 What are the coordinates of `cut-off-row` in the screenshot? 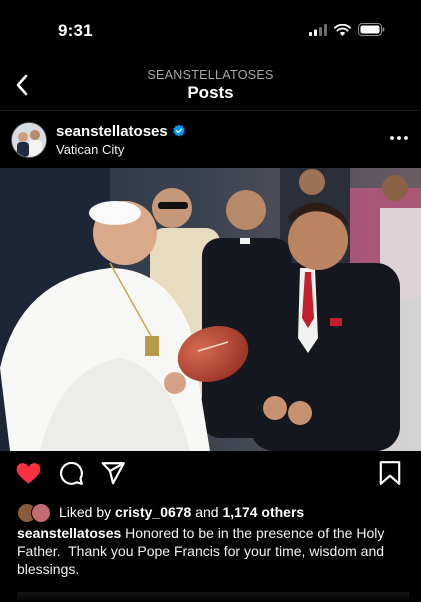 It's located at (213, 597).